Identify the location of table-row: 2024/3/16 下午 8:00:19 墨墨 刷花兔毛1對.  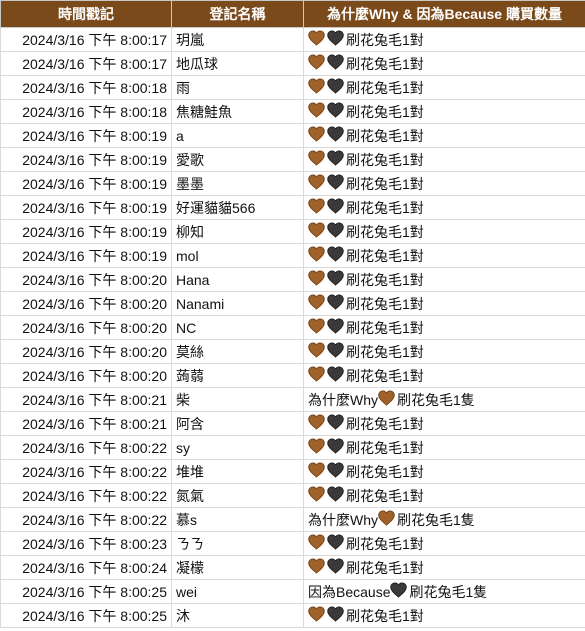
(292, 183).